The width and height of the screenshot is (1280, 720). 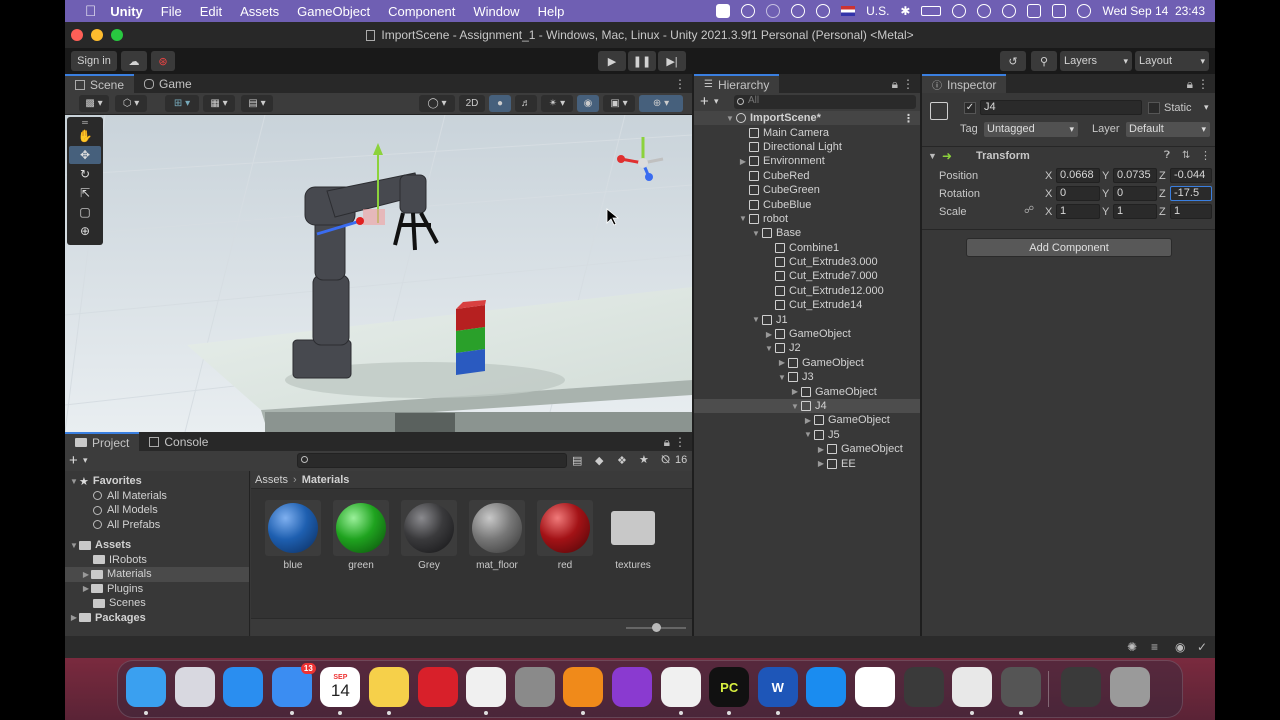 I want to click on mail-icon: 13, so click(x=293, y=685).